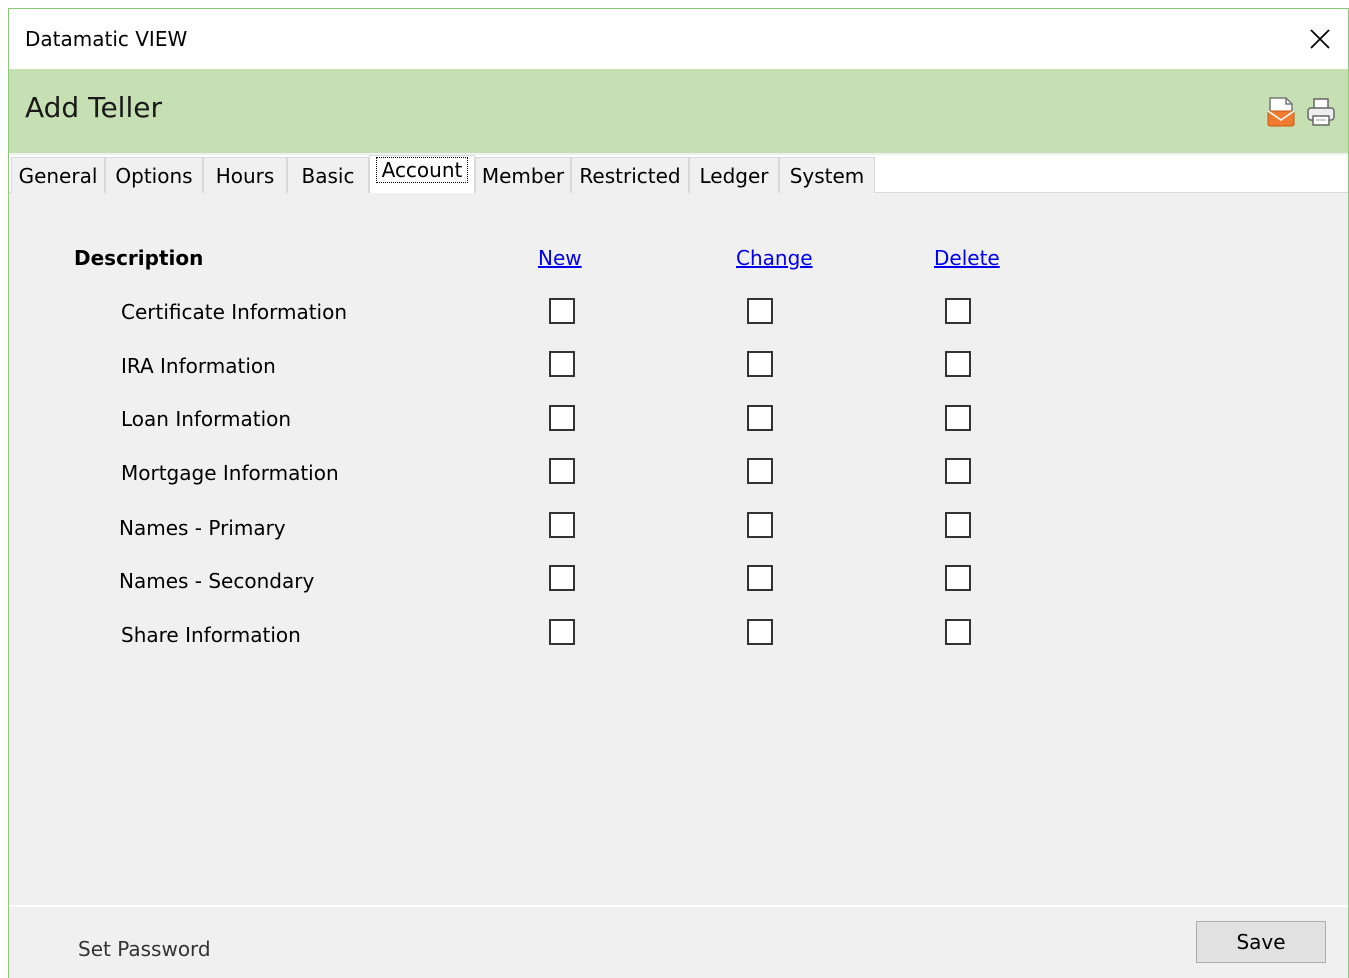  I want to click on checkbox-change-names-primary, so click(760, 525).